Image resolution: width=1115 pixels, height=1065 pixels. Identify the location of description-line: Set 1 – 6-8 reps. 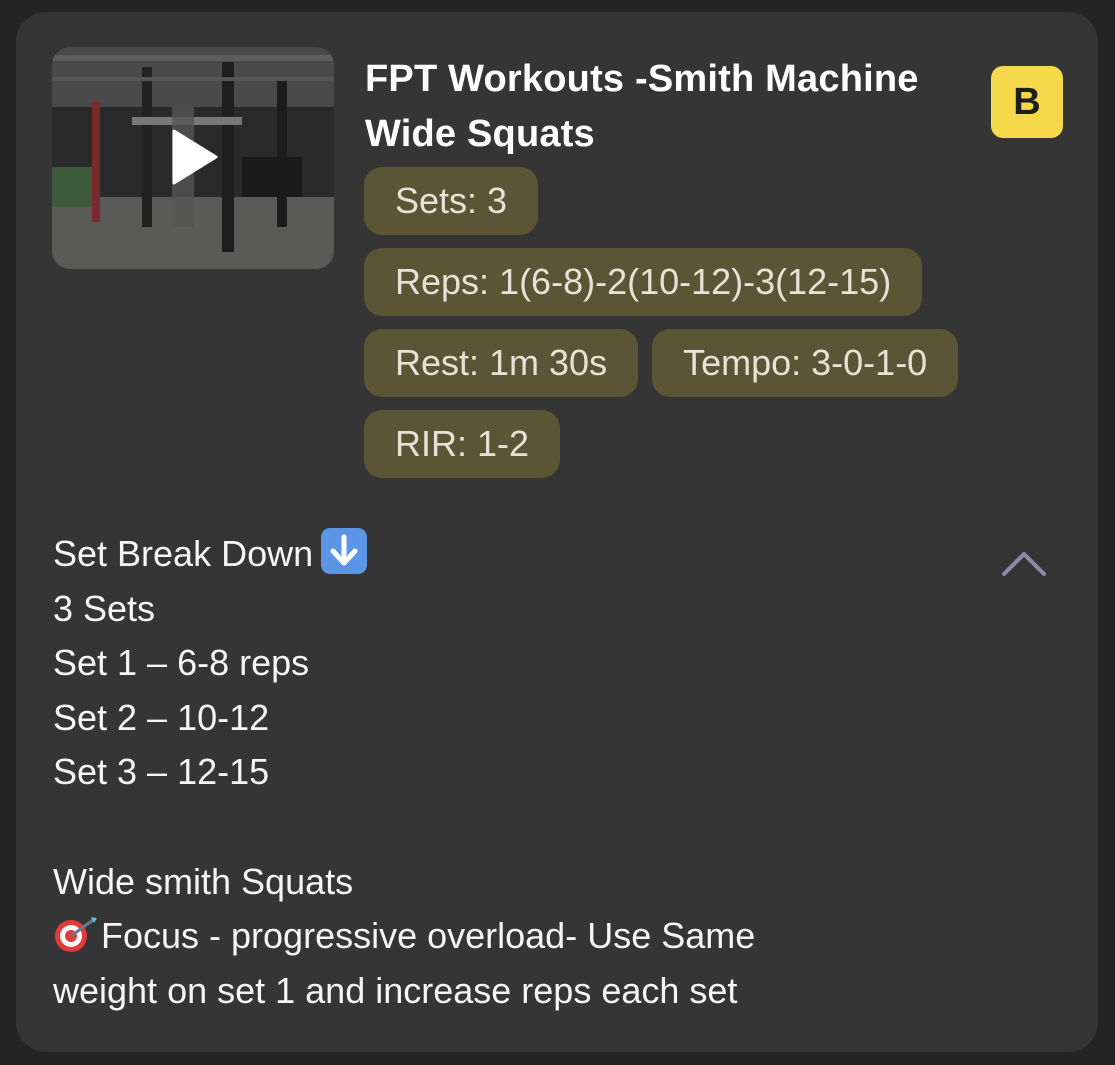
(181, 663).